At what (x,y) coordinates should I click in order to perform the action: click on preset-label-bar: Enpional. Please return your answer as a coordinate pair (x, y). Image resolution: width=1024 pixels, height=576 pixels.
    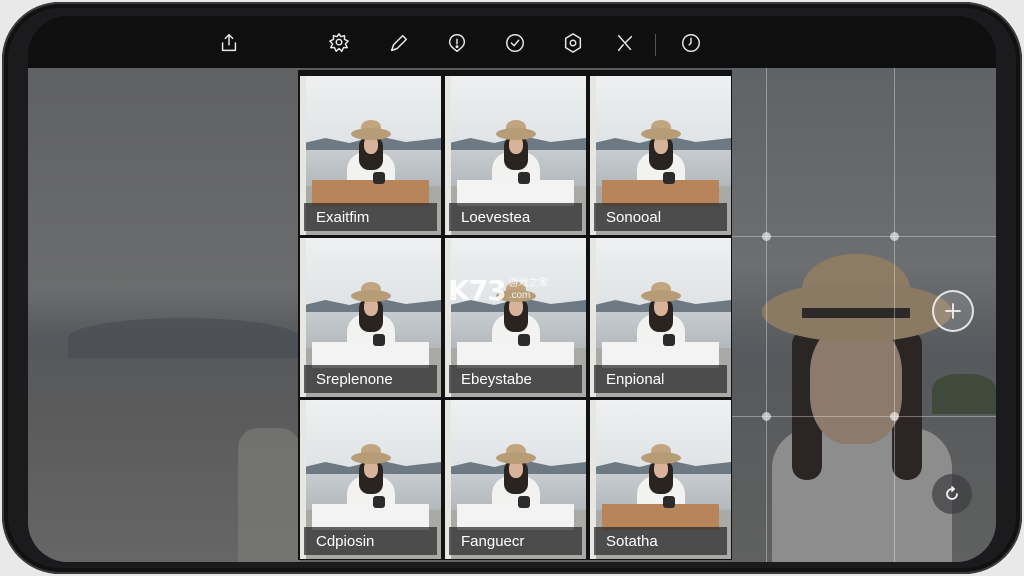
    Looking at the image, I should click on (660, 379).